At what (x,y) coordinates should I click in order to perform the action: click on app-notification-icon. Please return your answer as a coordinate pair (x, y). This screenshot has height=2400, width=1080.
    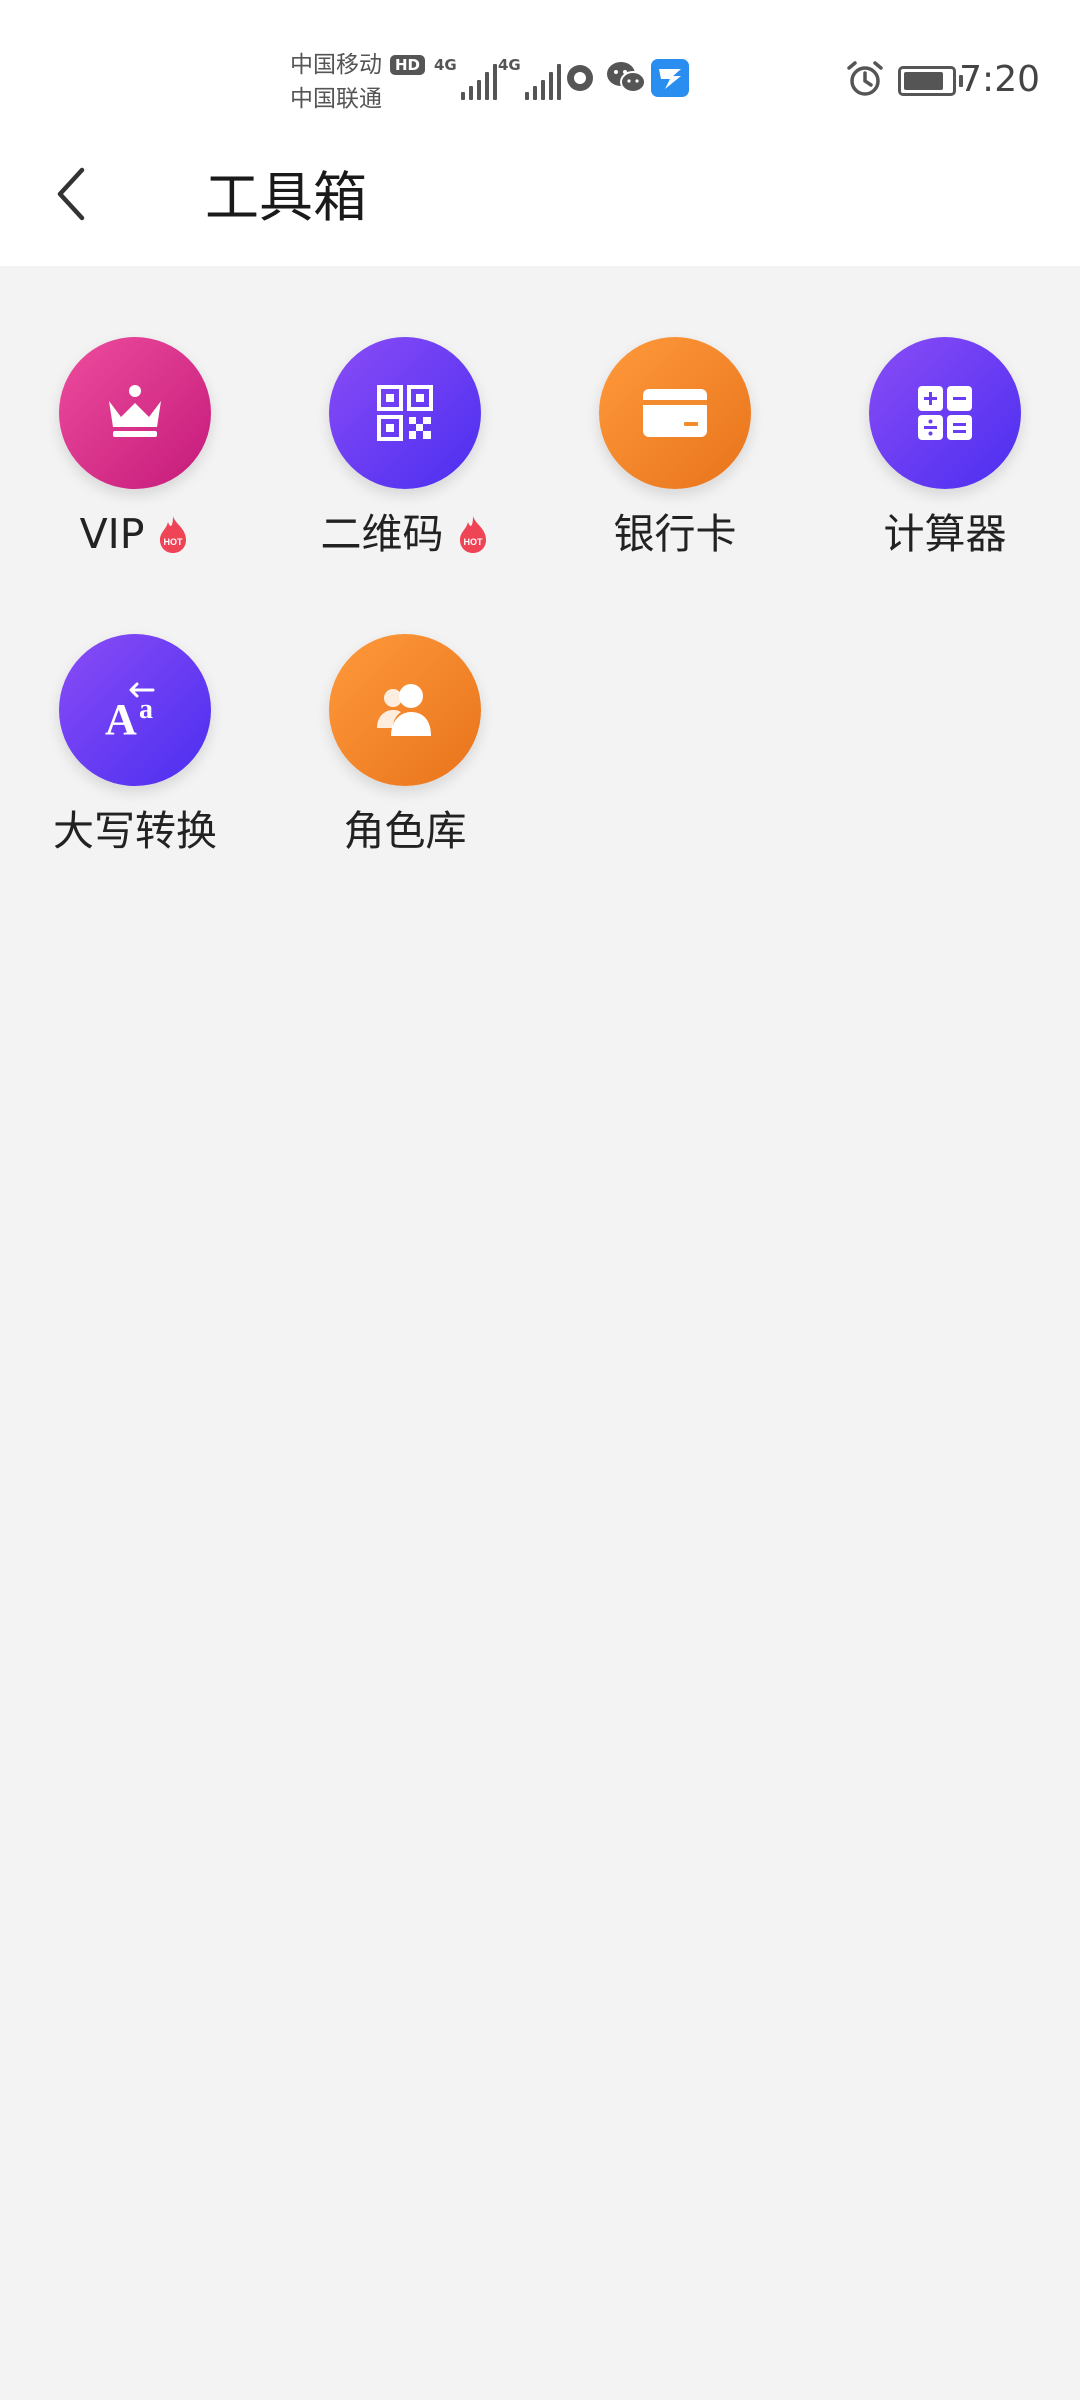
    Looking at the image, I should click on (670, 80).